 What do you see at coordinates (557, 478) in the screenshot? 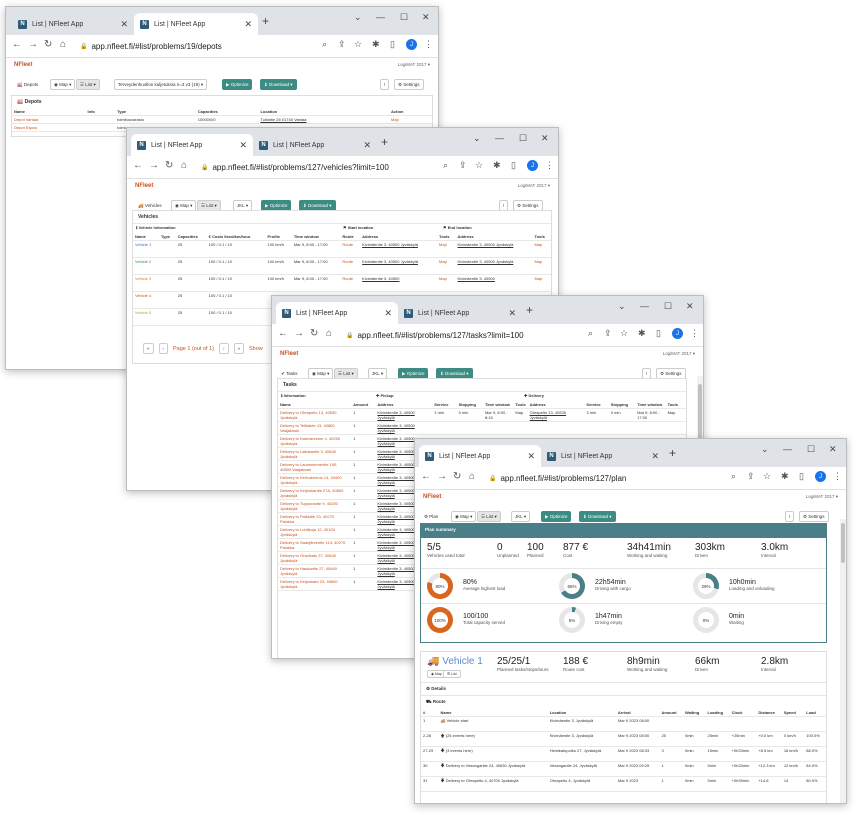
I see `url-field: 🔒 app.nfleet.fi/#list/problems/127/plan` at bounding box center [557, 478].